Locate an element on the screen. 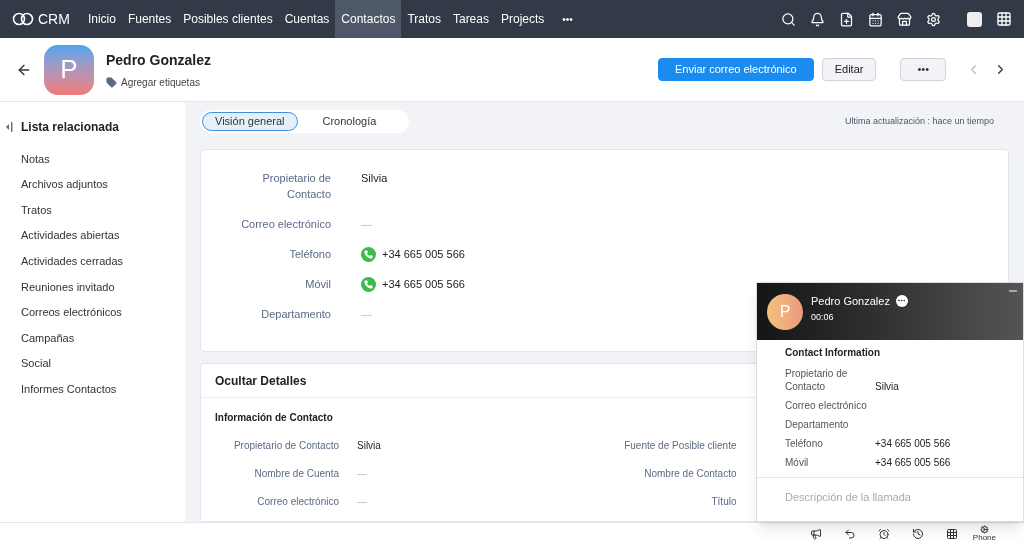  view-tab: Cronología is located at coordinates (349, 121).